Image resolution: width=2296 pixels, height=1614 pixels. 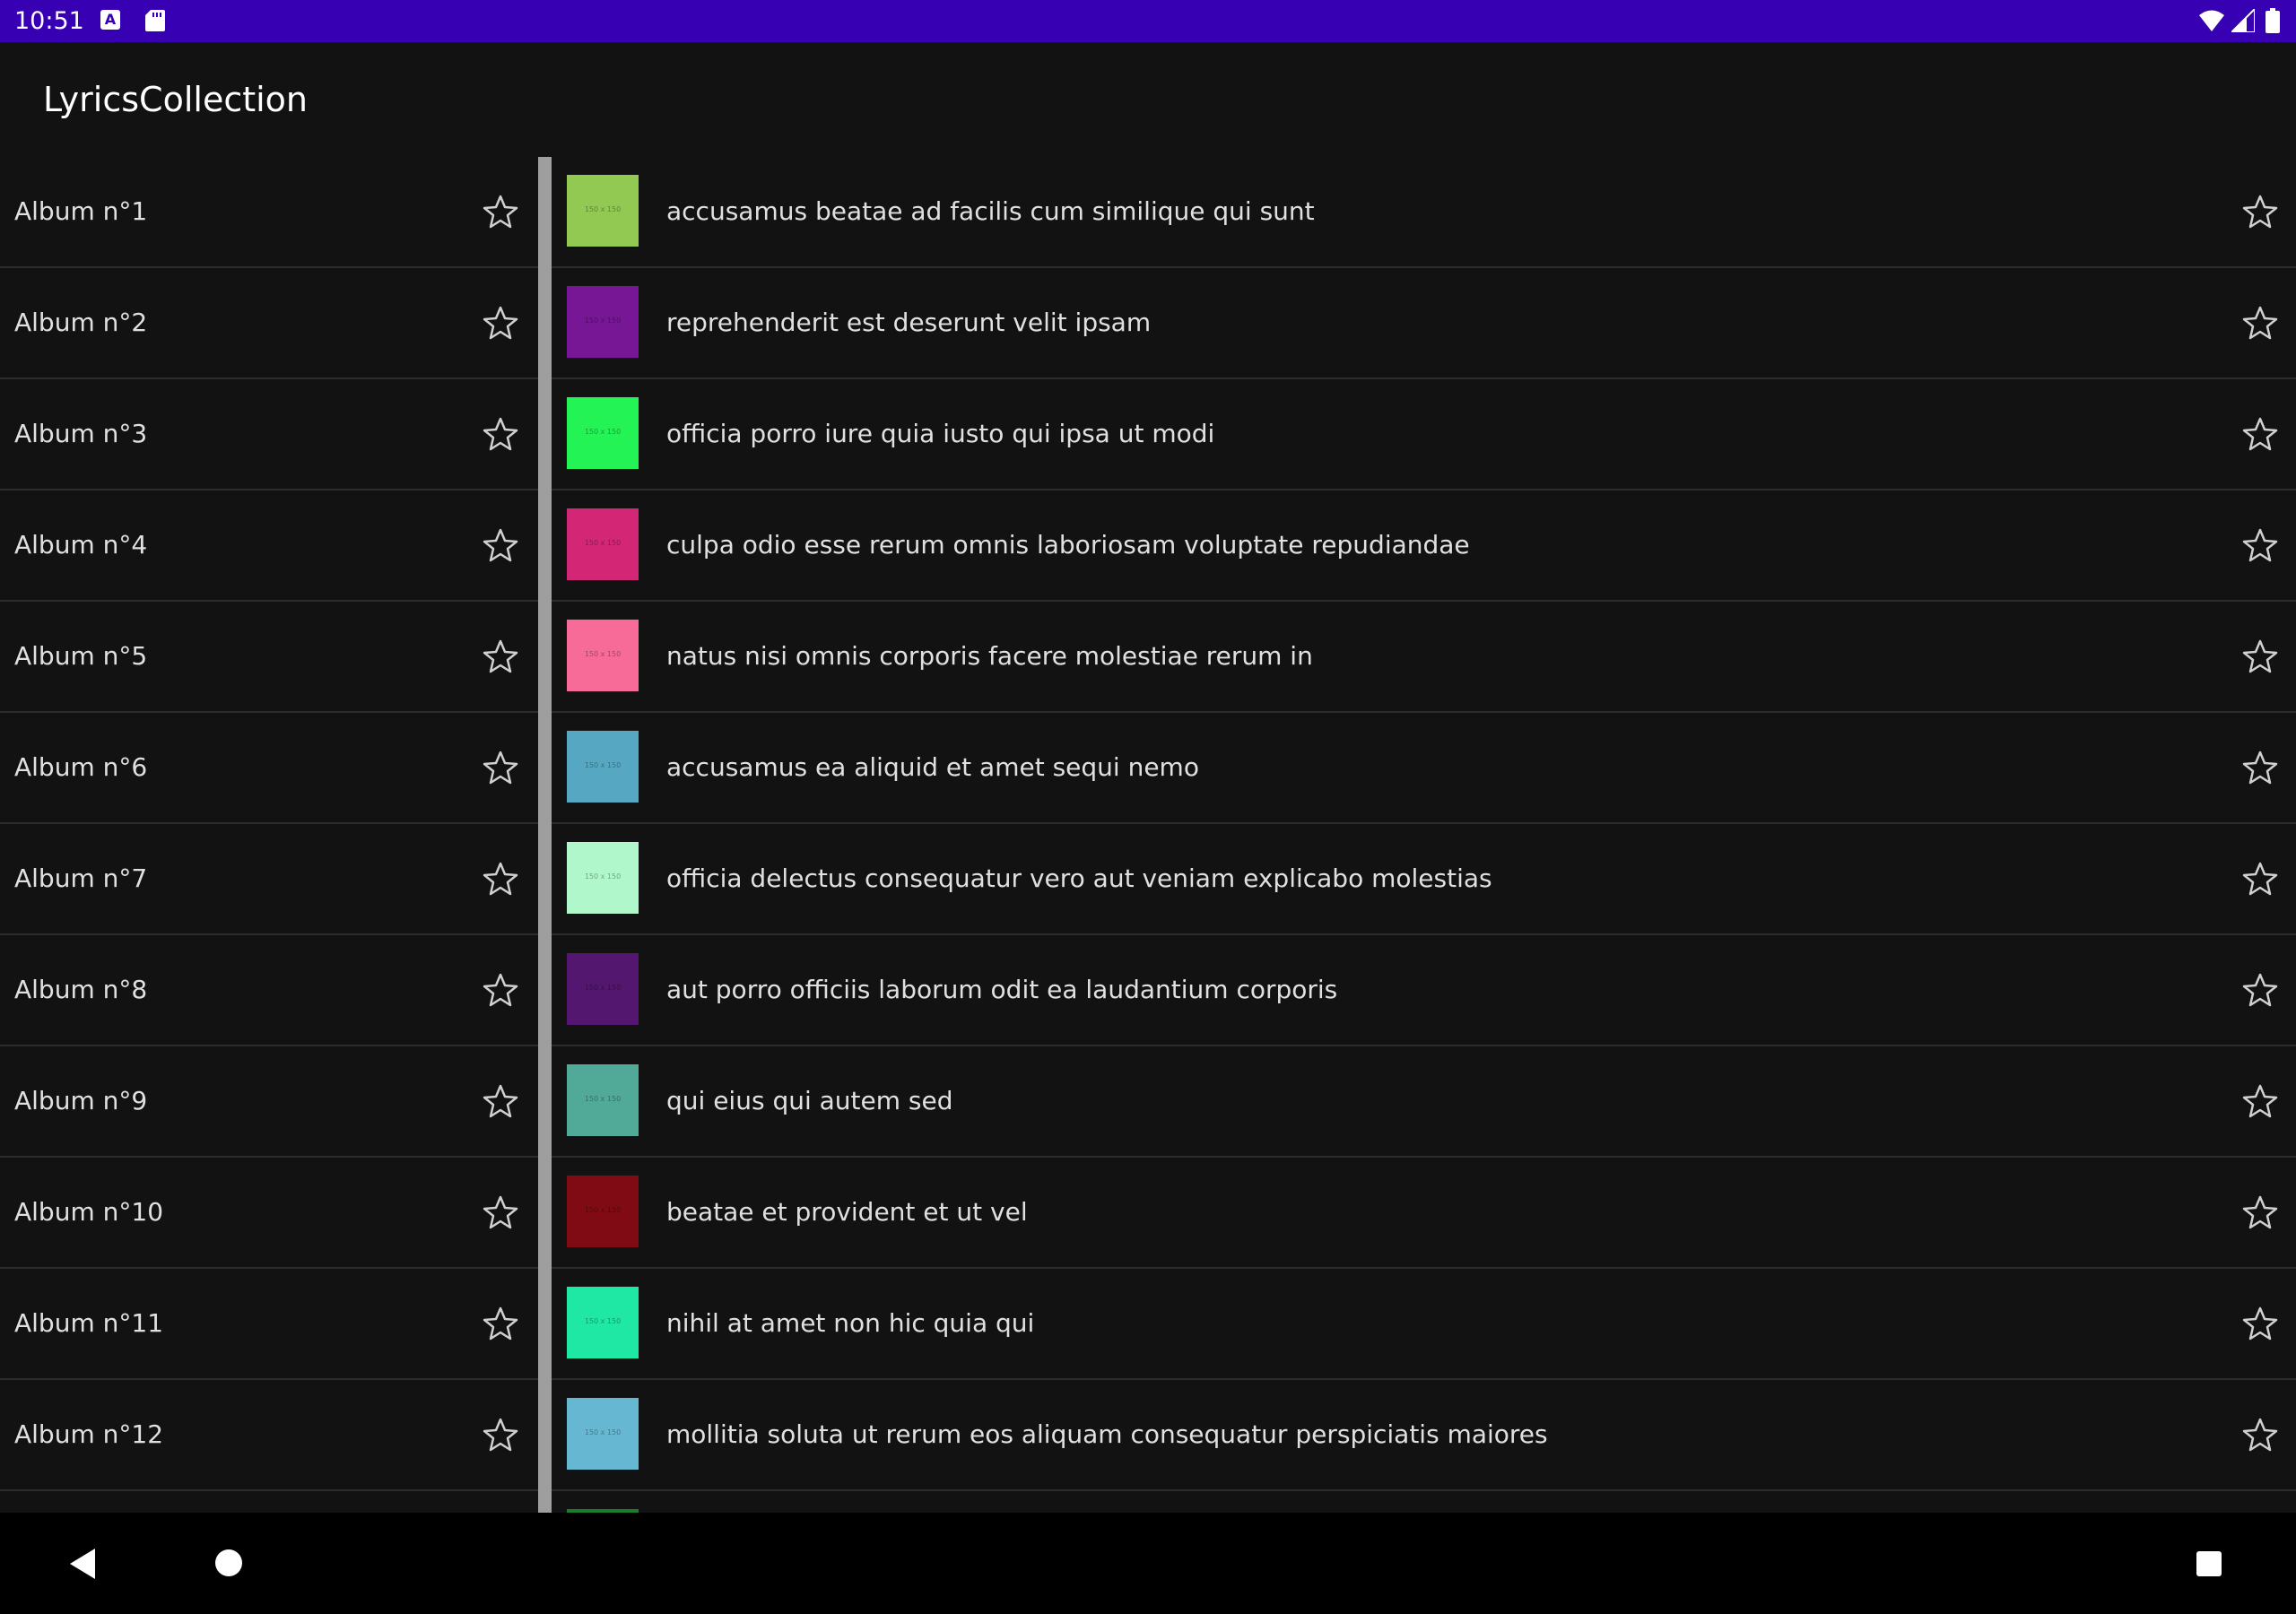 I want to click on album-label: Album n°11, so click(x=89, y=1323).